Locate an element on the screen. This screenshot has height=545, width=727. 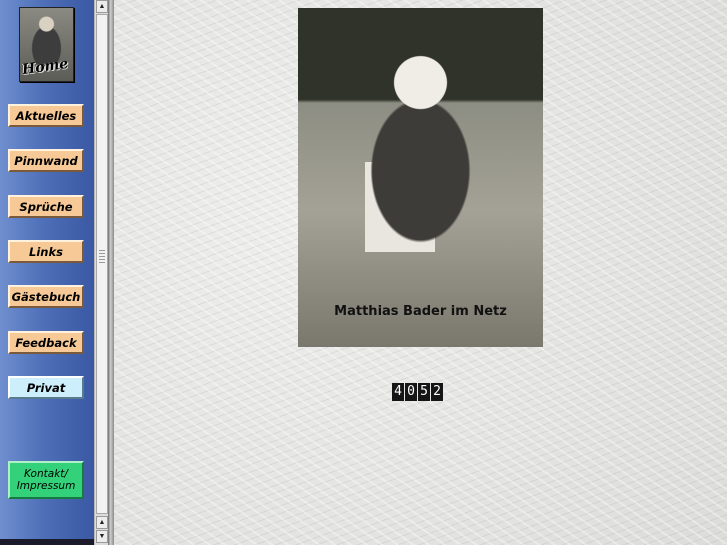
counter-digit: 5 is located at coordinates (424, 392).